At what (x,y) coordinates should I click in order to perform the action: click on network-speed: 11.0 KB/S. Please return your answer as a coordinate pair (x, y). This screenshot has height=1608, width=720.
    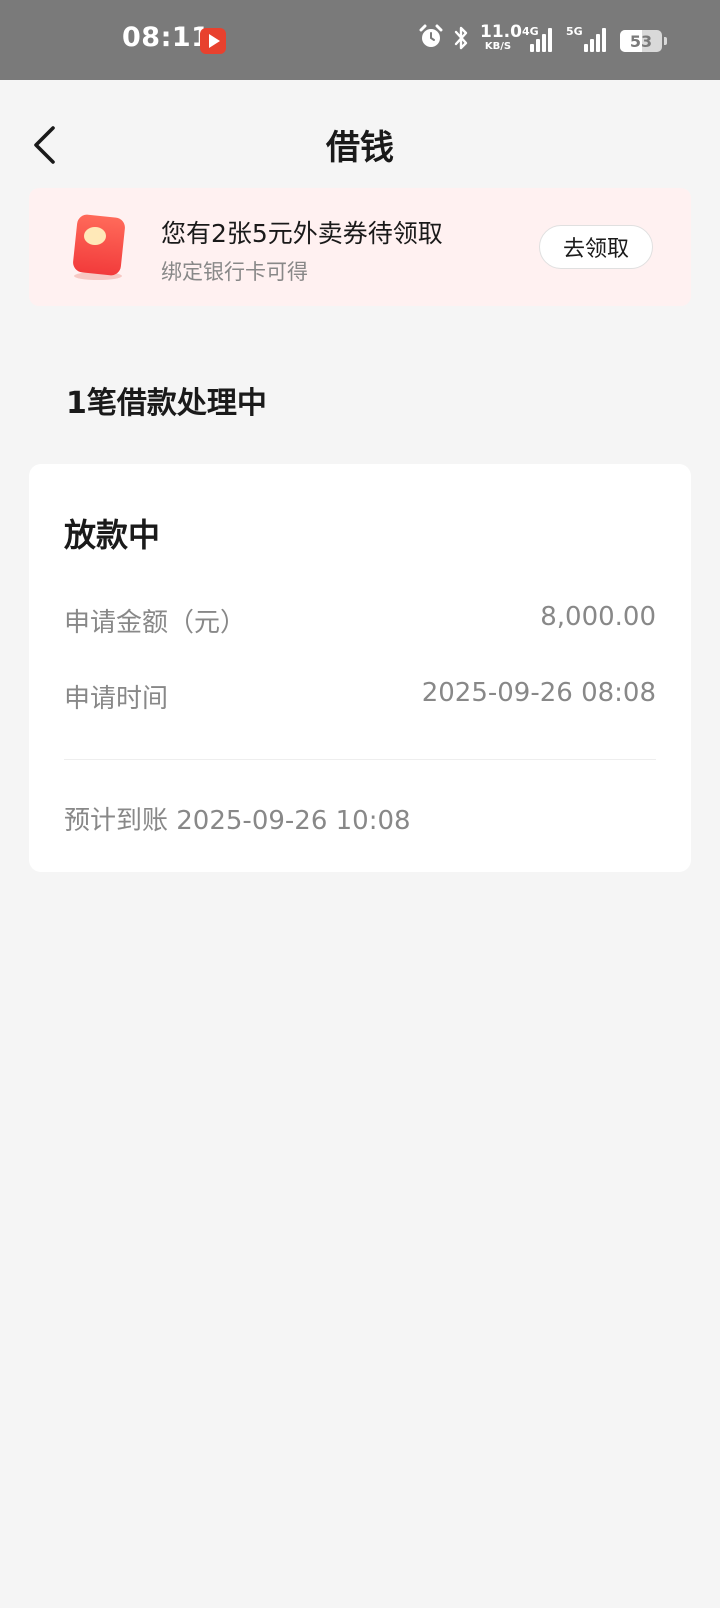
    Looking at the image, I should click on (501, 37).